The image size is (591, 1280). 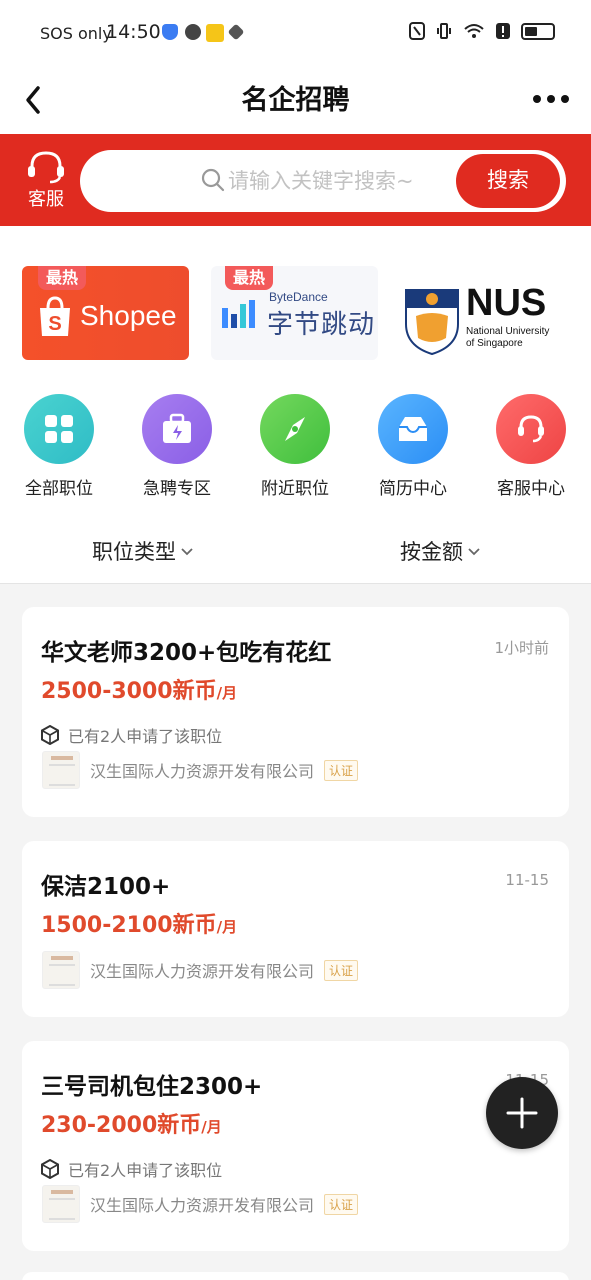 I want to click on customer-service-button: 客服, so click(x=46, y=181).